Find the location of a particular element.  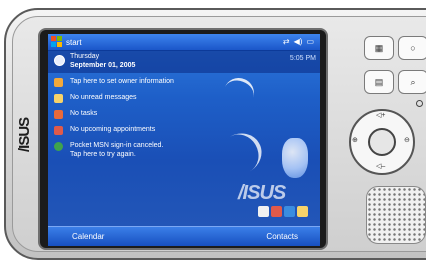

owner-info-item: Tap here to set owner information is located at coordinates (184, 83).